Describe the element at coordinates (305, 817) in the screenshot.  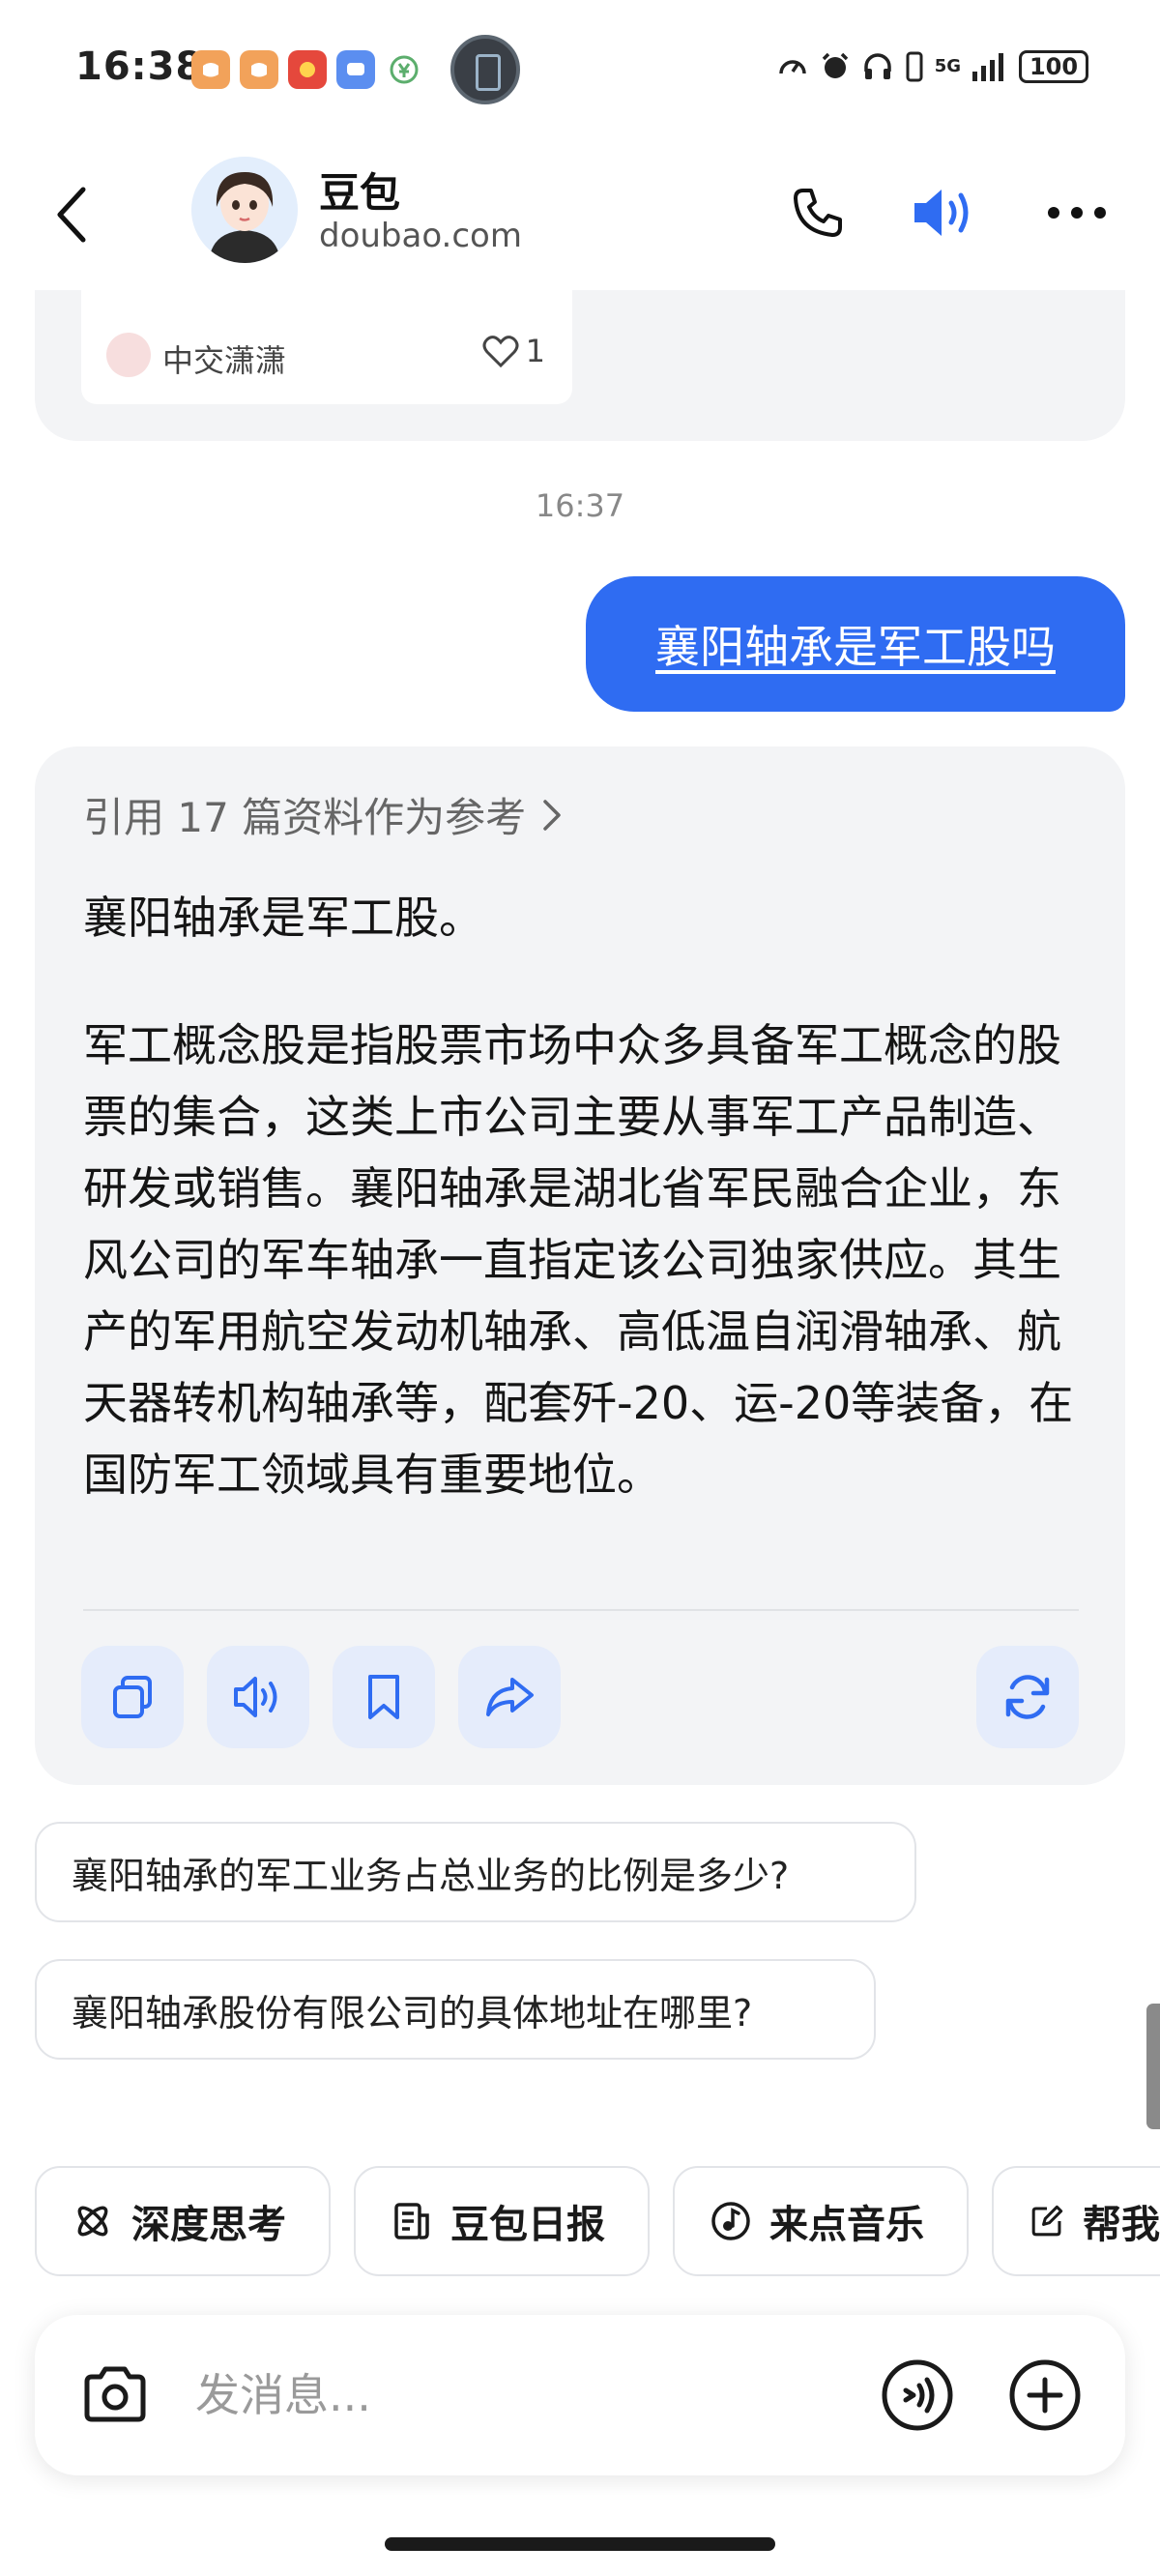
I see `references-label: 引用 17 篇资料作为参考` at that location.